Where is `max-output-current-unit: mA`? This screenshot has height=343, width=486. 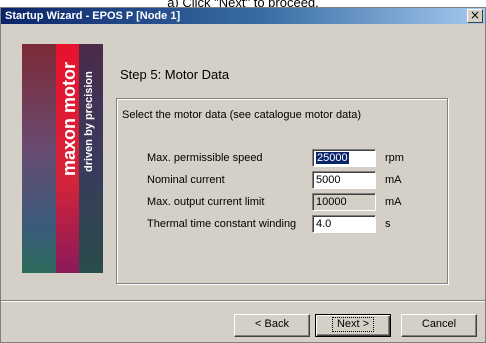
max-output-current-unit: mA is located at coordinates (393, 202).